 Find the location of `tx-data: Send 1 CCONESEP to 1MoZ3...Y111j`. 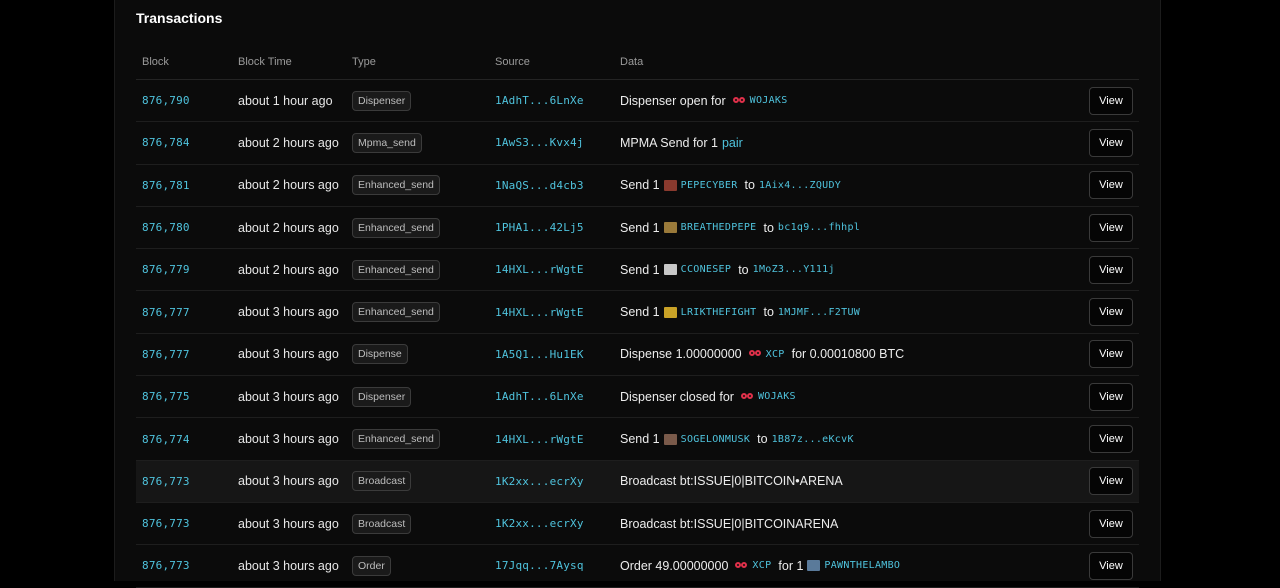

tx-data: Send 1 CCONESEP to 1MoZ3...Y111j is located at coordinates (727, 269).